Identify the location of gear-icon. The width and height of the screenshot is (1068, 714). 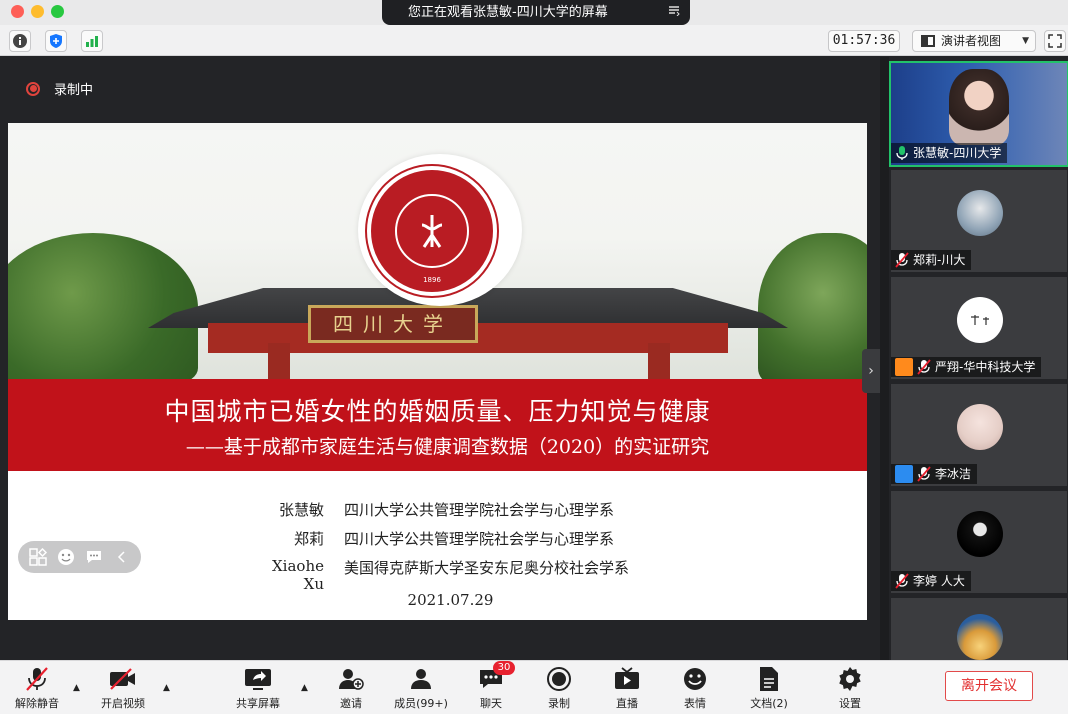
(850, 679).